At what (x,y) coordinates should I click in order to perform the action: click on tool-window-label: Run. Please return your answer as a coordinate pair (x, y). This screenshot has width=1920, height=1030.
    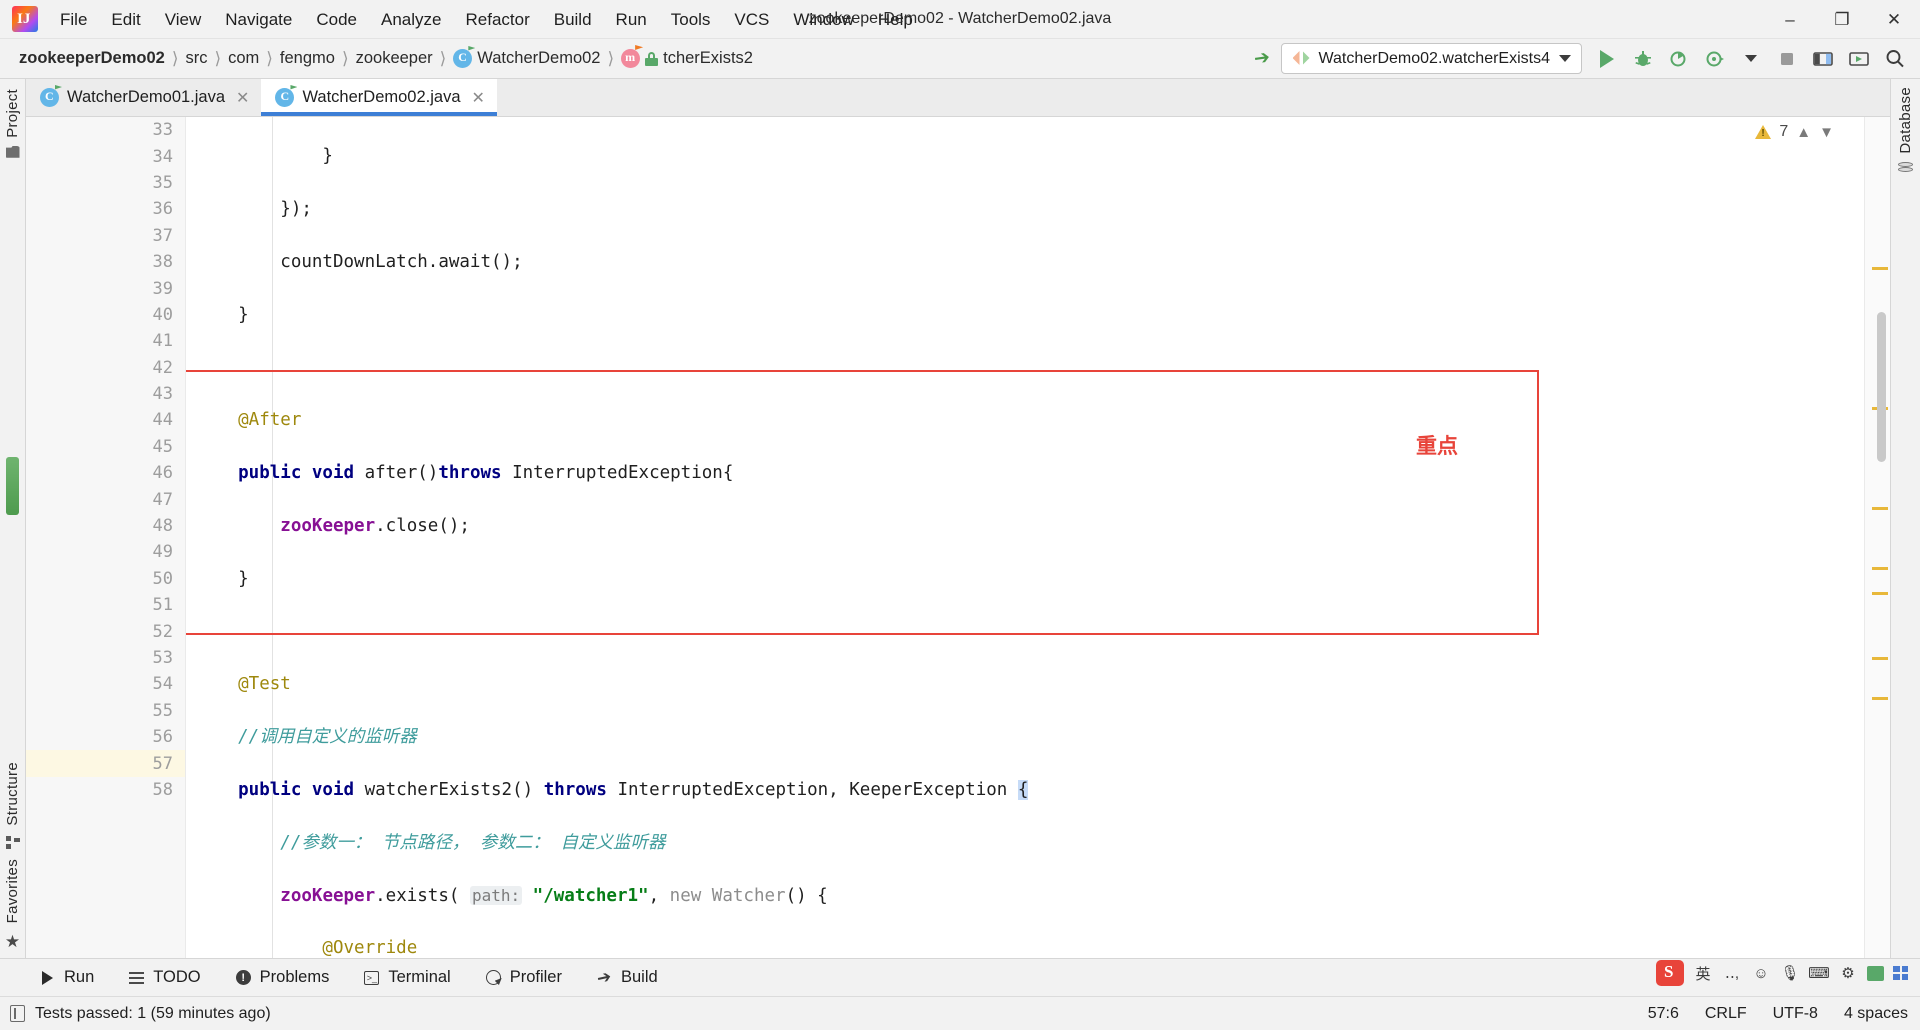
    Looking at the image, I should click on (79, 977).